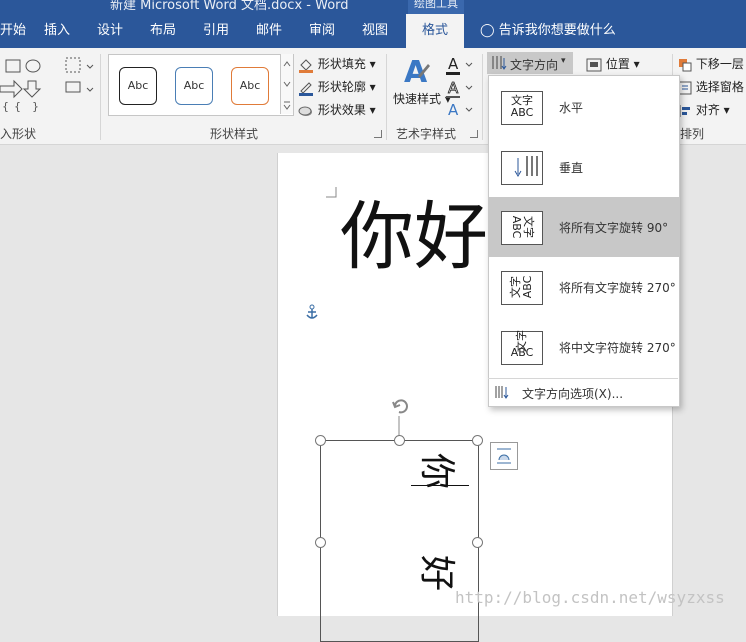 The image size is (746, 642). Describe the element at coordinates (590, 597) in the screenshot. I see `watermark-text: http://blog.csdn.net/wsyzxss` at that location.